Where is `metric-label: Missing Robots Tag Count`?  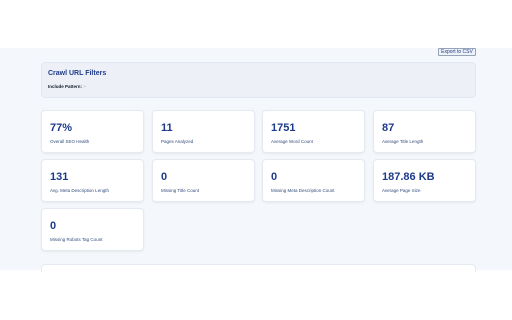 metric-label: Missing Robots Tag Count is located at coordinates (76, 239).